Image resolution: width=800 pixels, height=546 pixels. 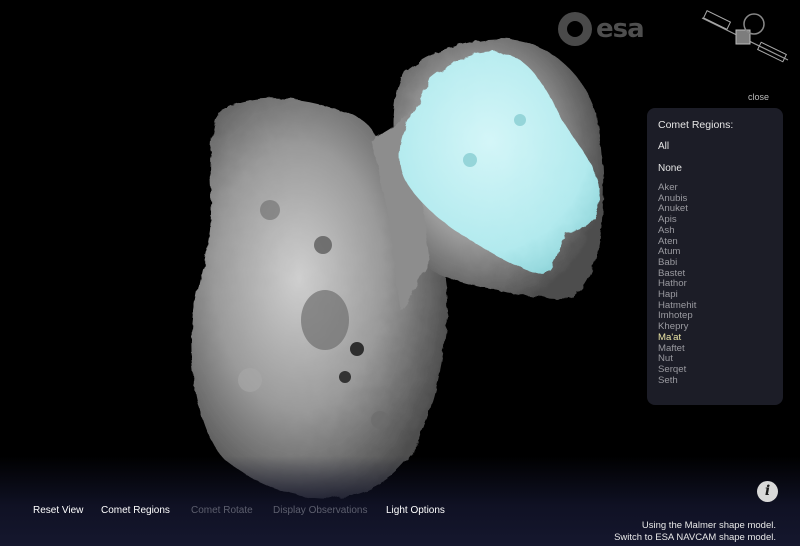 I want to click on esa-logo-text: esa, so click(x=620, y=29).